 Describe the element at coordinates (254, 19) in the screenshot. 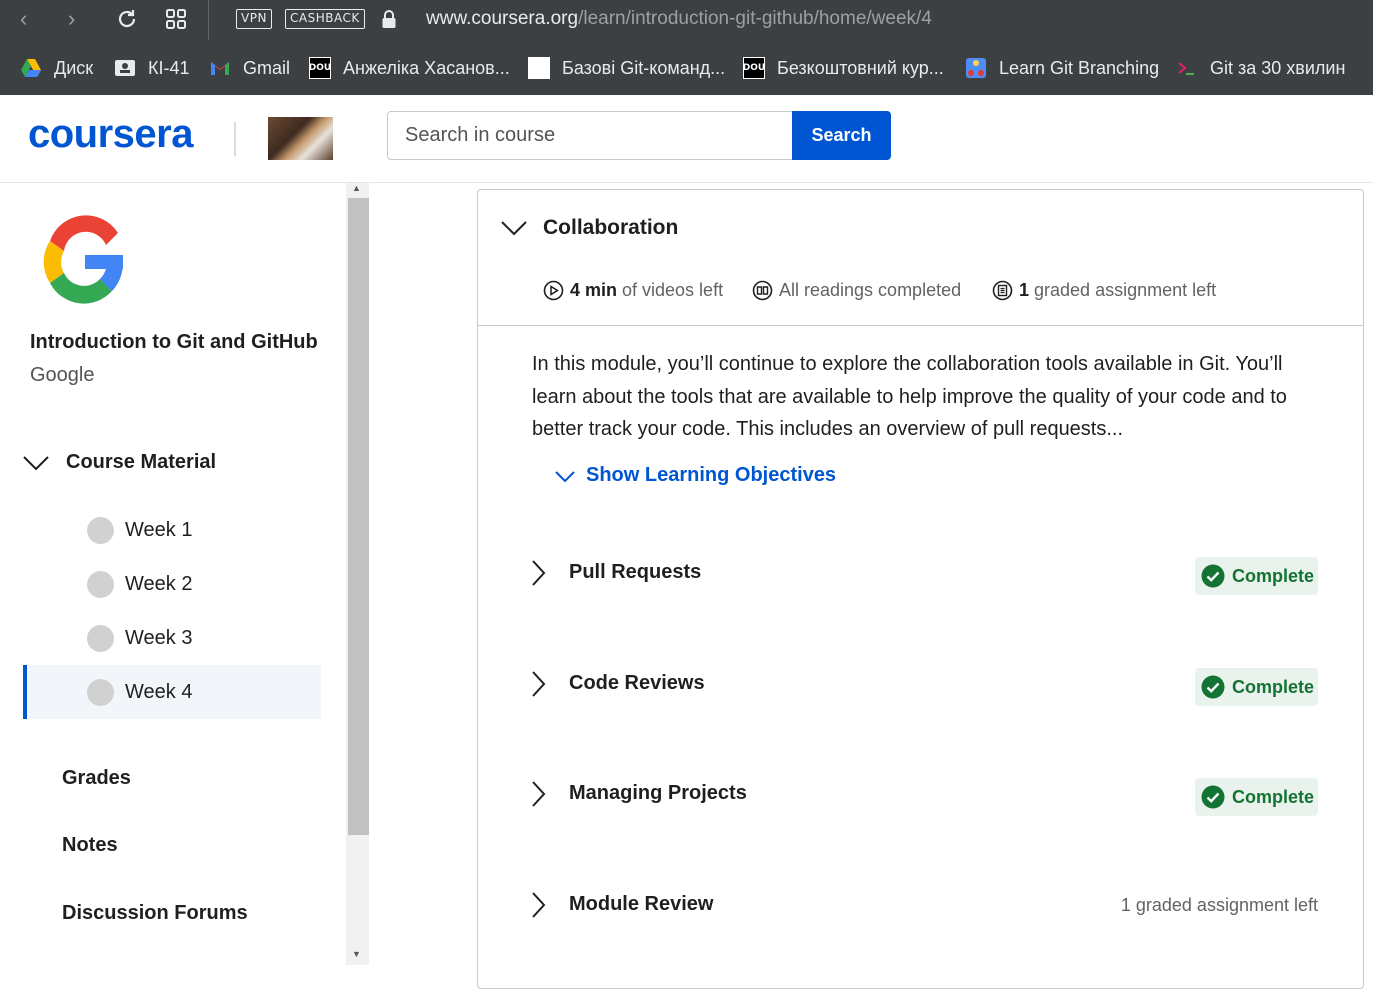

I see `vpn-button: VPN` at that location.